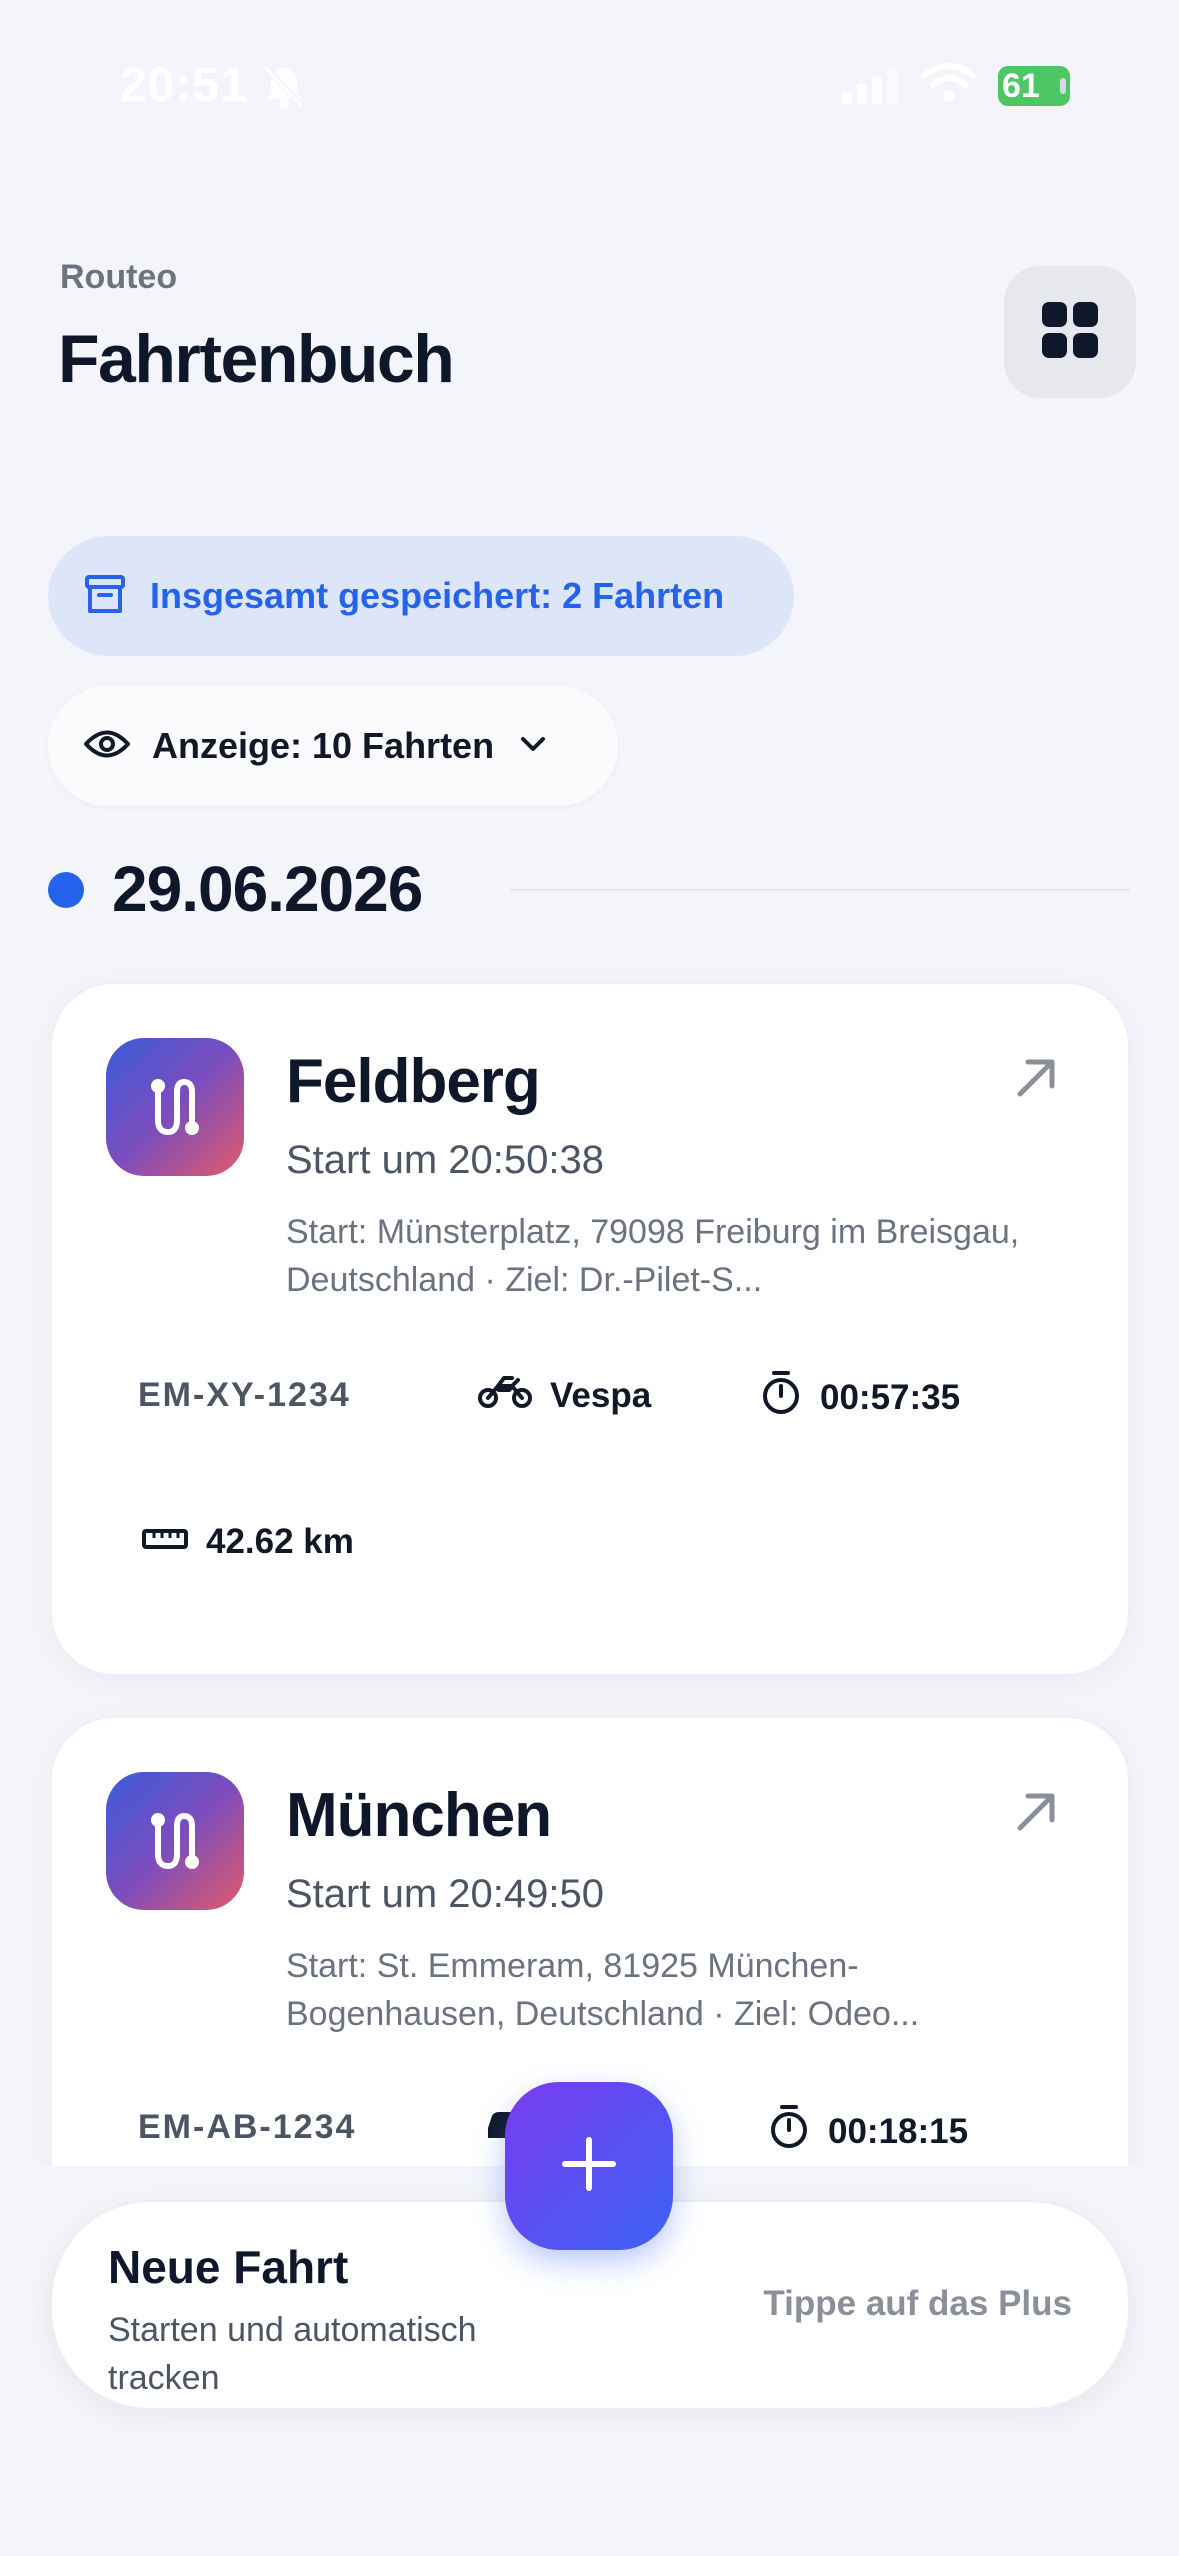  Describe the element at coordinates (1063, 86) in the screenshot. I see `battery-tip` at that location.